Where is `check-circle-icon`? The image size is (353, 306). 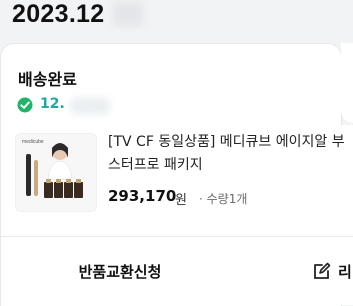 check-circle-icon is located at coordinates (25, 105).